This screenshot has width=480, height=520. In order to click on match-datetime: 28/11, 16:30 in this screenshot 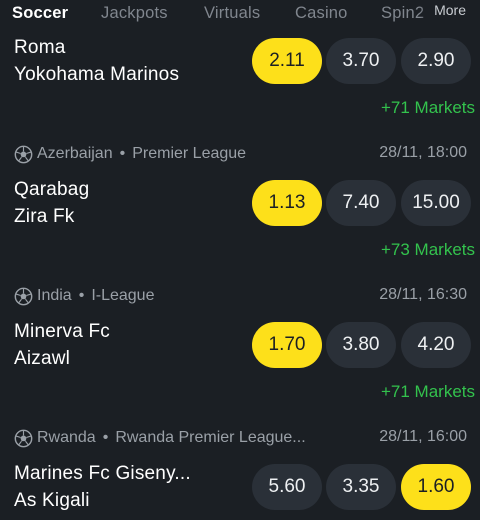, I will do `click(423, 294)`.